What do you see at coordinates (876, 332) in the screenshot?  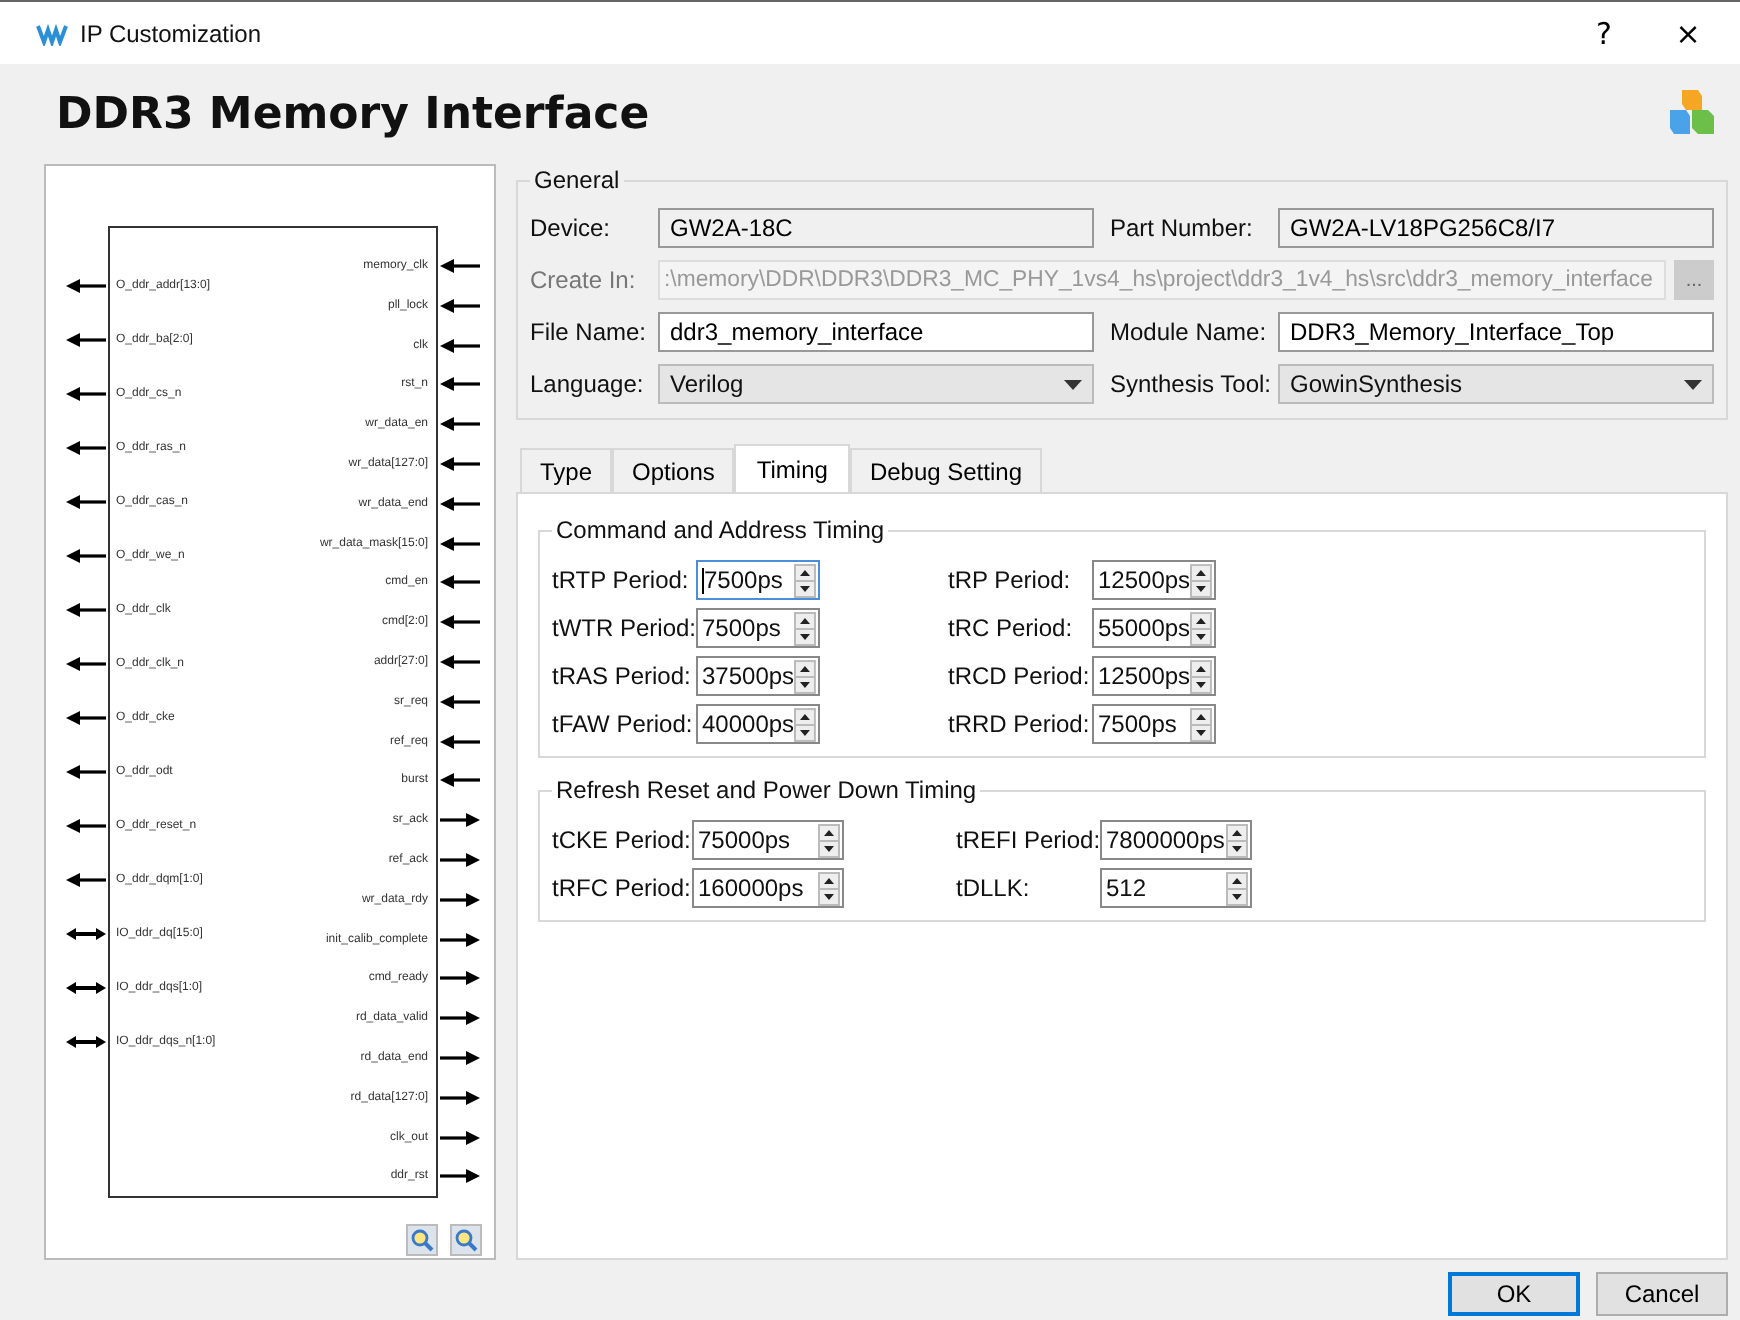 I see `input-field: ddr3_memory_interface` at bounding box center [876, 332].